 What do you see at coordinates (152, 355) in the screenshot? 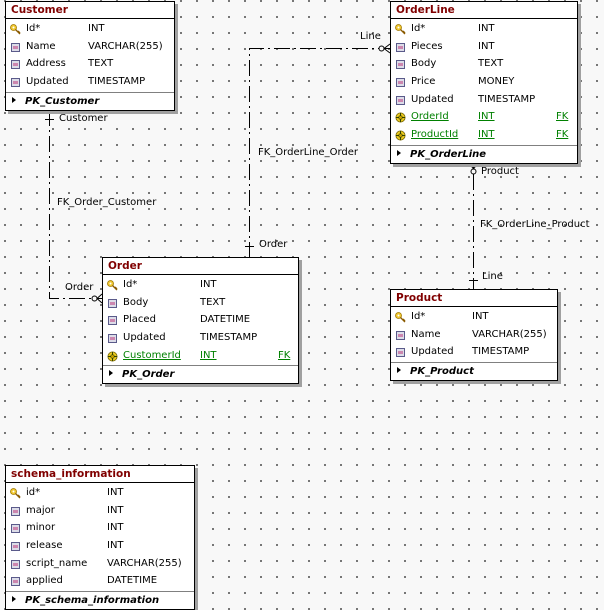
I see `column-name: CustomerId` at bounding box center [152, 355].